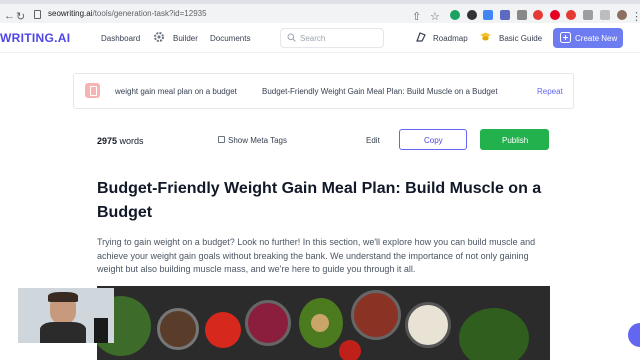  Describe the element at coordinates (520, 38) in the screenshot. I see `nav-basic-guide: Basic Guide` at that location.